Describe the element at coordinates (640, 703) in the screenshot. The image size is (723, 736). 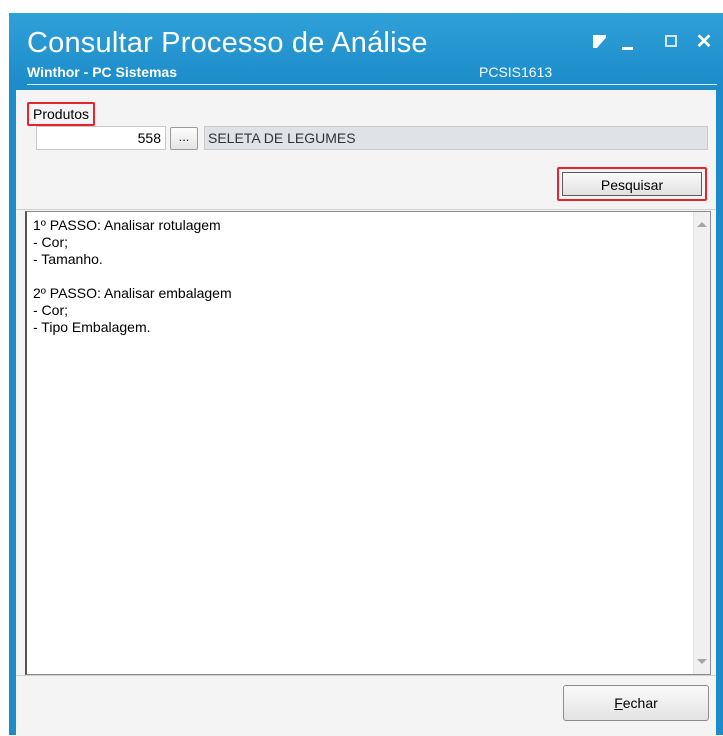
I see `close-button-label: echar` at that location.